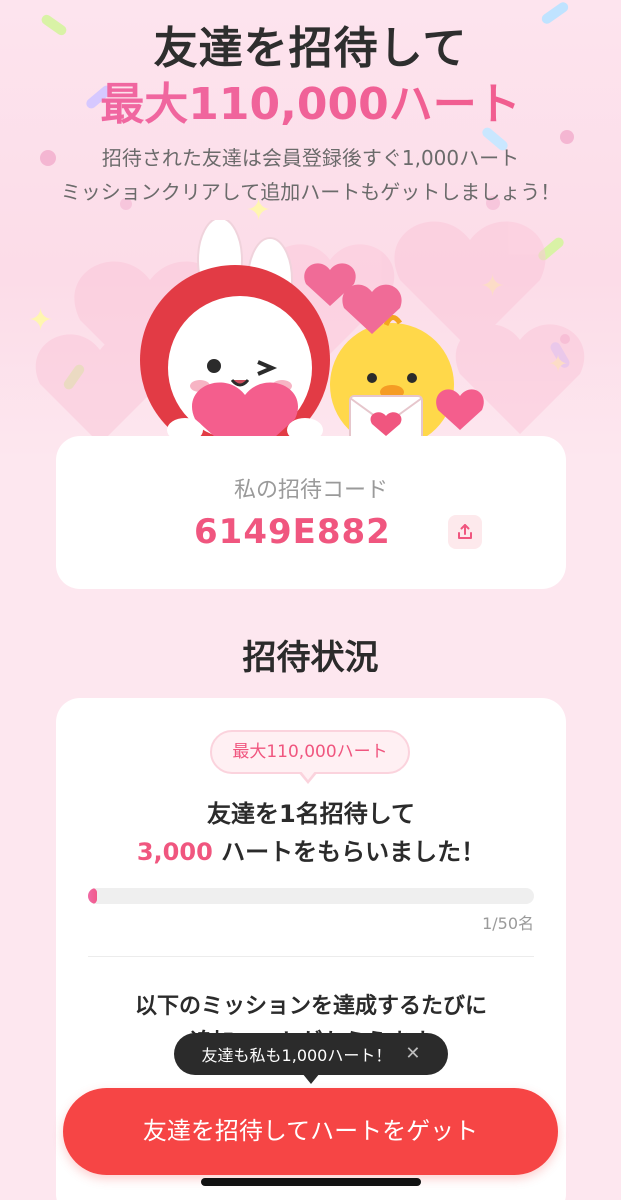 Image resolution: width=621 pixels, height=1200 pixels. I want to click on hero-subtitle-line1: 招待された友達は会員登録後すぐ1,000ハート, so click(310, 158).